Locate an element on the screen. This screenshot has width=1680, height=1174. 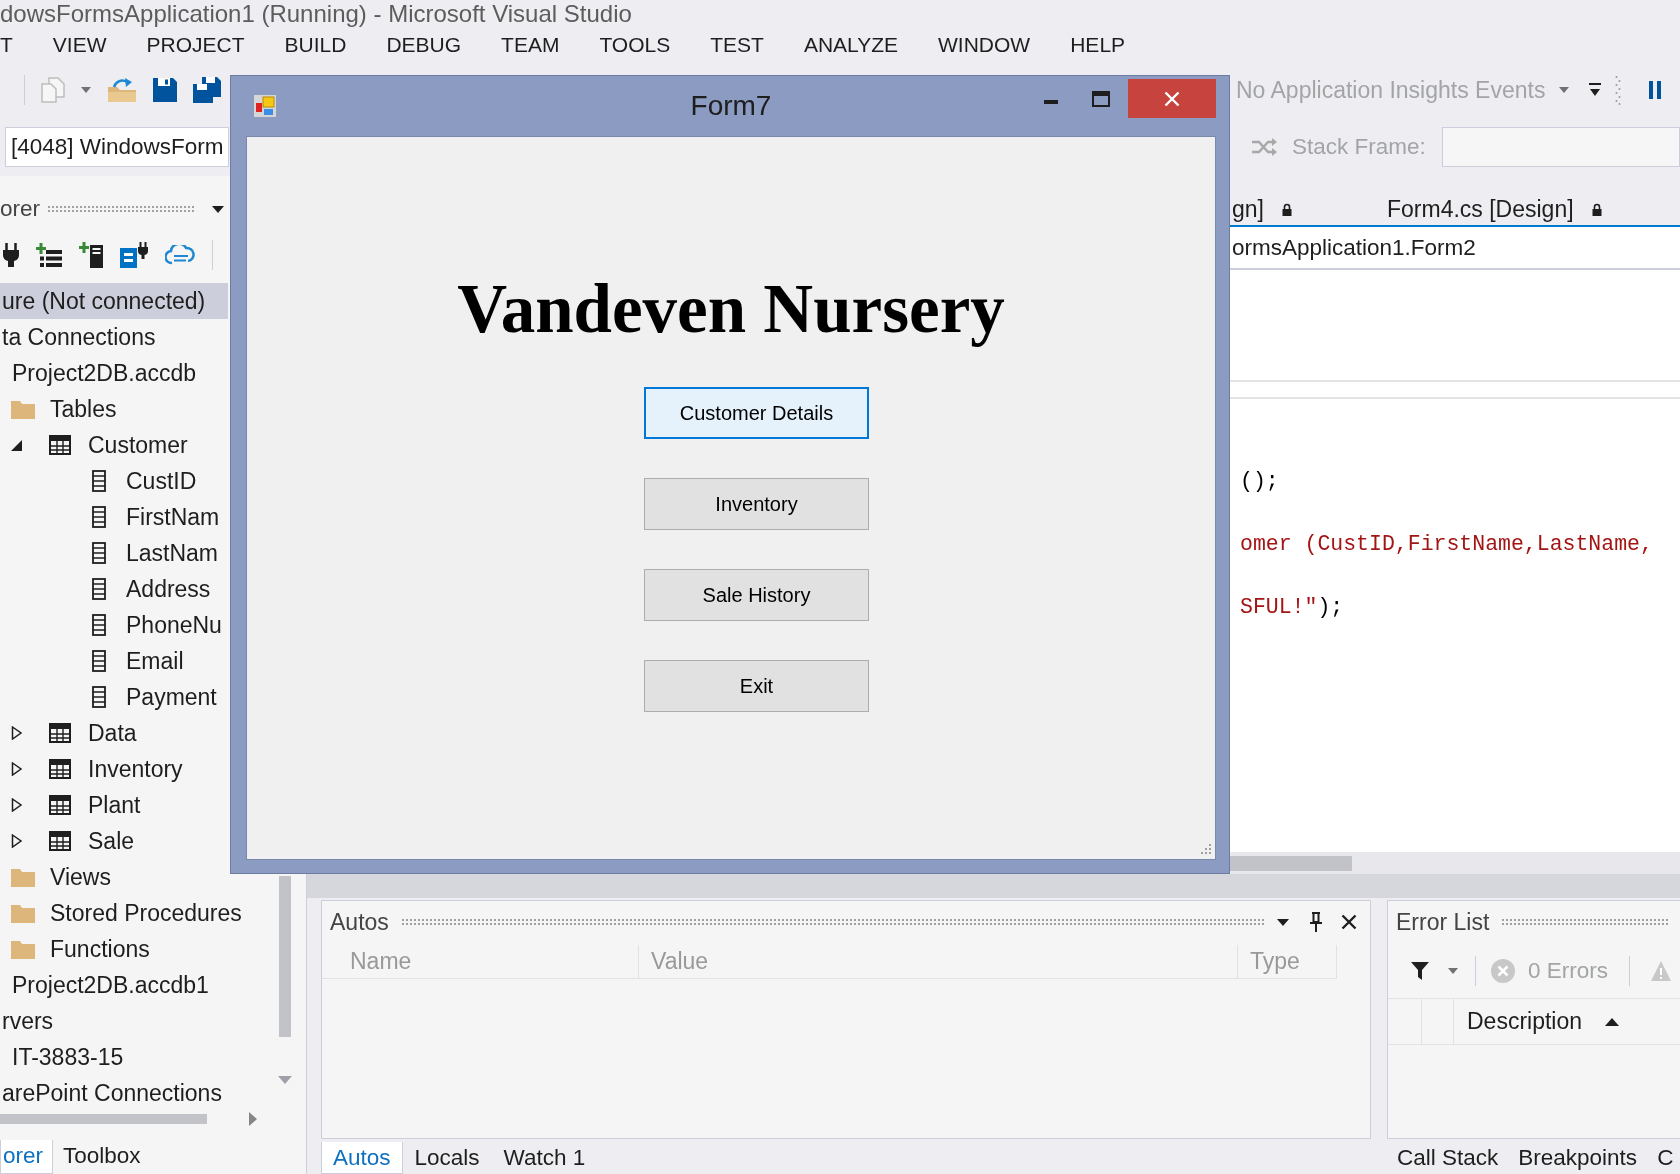
form-button: Sale History is located at coordinates (756, 595).